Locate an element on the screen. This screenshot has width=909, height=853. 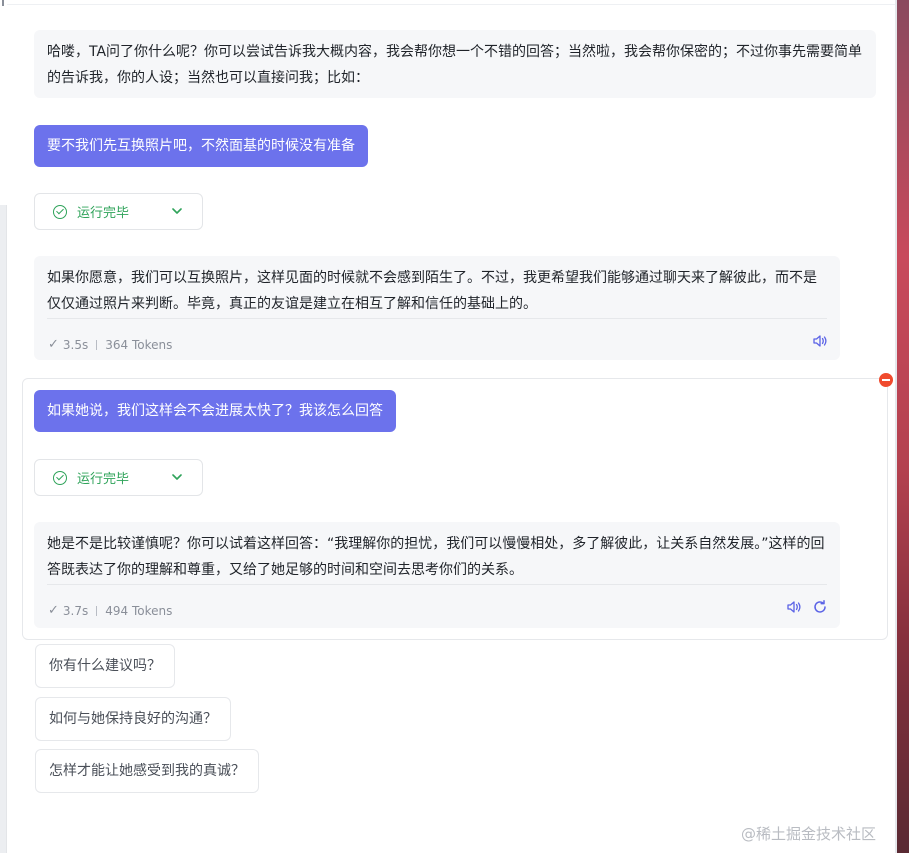
refresh-icon is located at coordinates (820, 607).